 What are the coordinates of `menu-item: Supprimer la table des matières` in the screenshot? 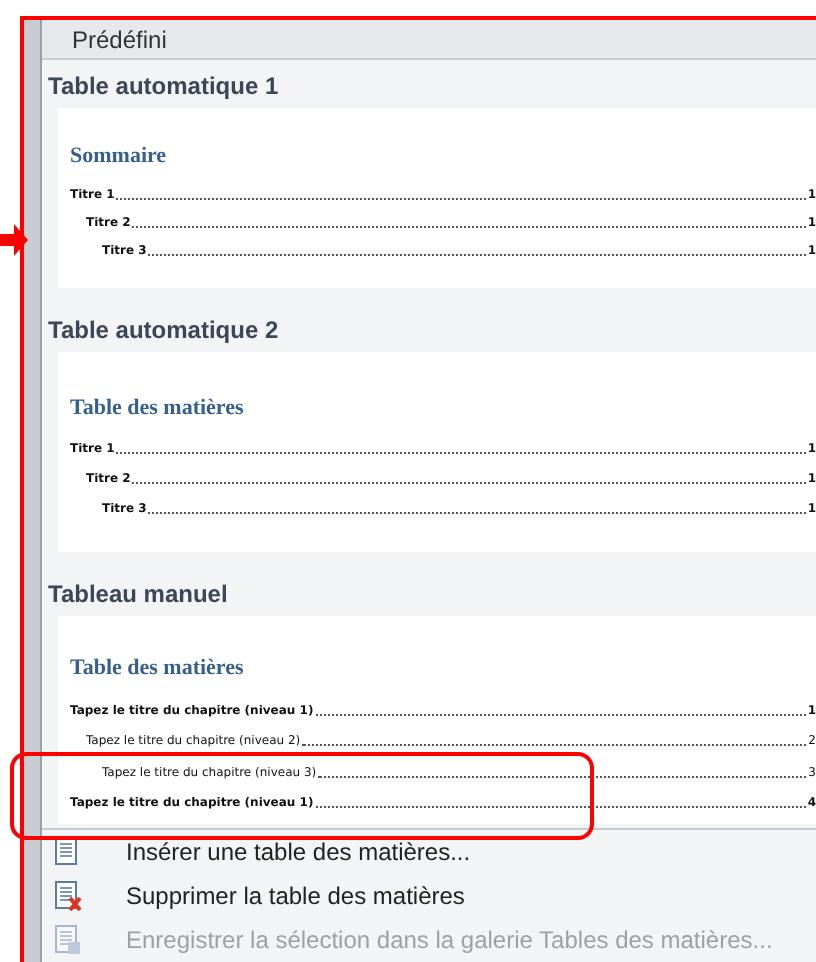 It's located at (429, 896).